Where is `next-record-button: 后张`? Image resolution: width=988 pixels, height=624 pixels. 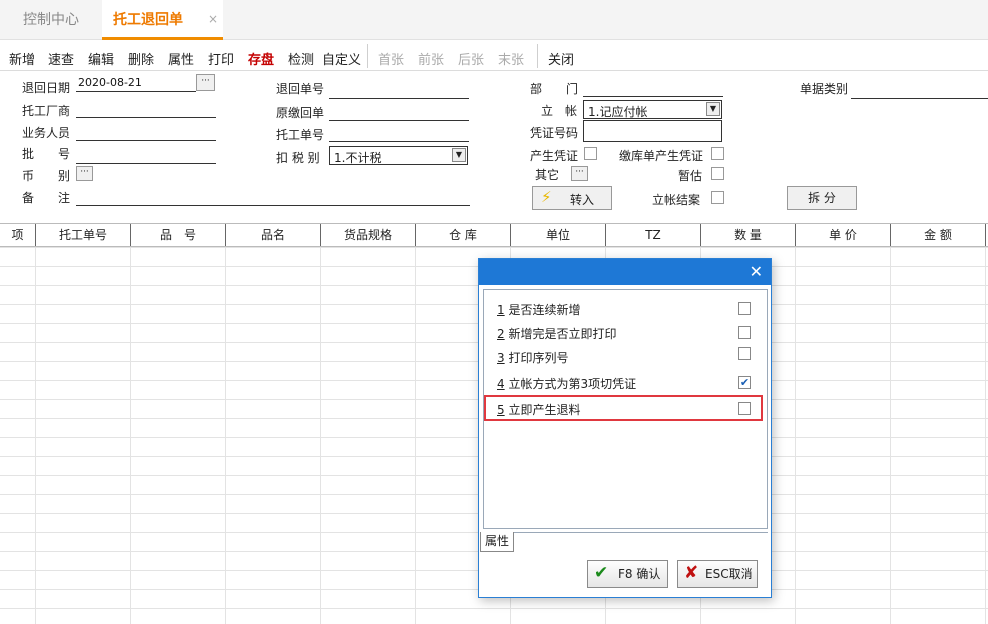
next-record-button: 后张 is located at coordinates (471, 58).